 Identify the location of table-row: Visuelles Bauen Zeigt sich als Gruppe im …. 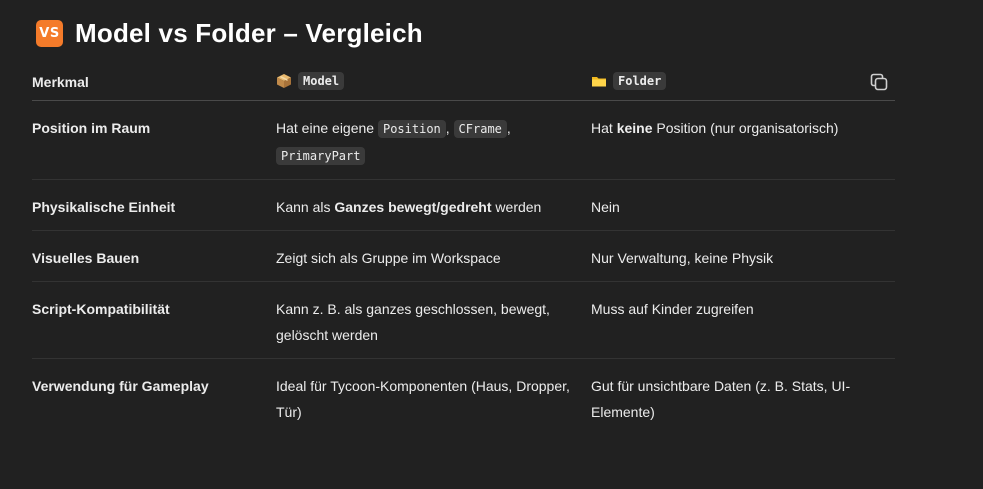
(463, 256).